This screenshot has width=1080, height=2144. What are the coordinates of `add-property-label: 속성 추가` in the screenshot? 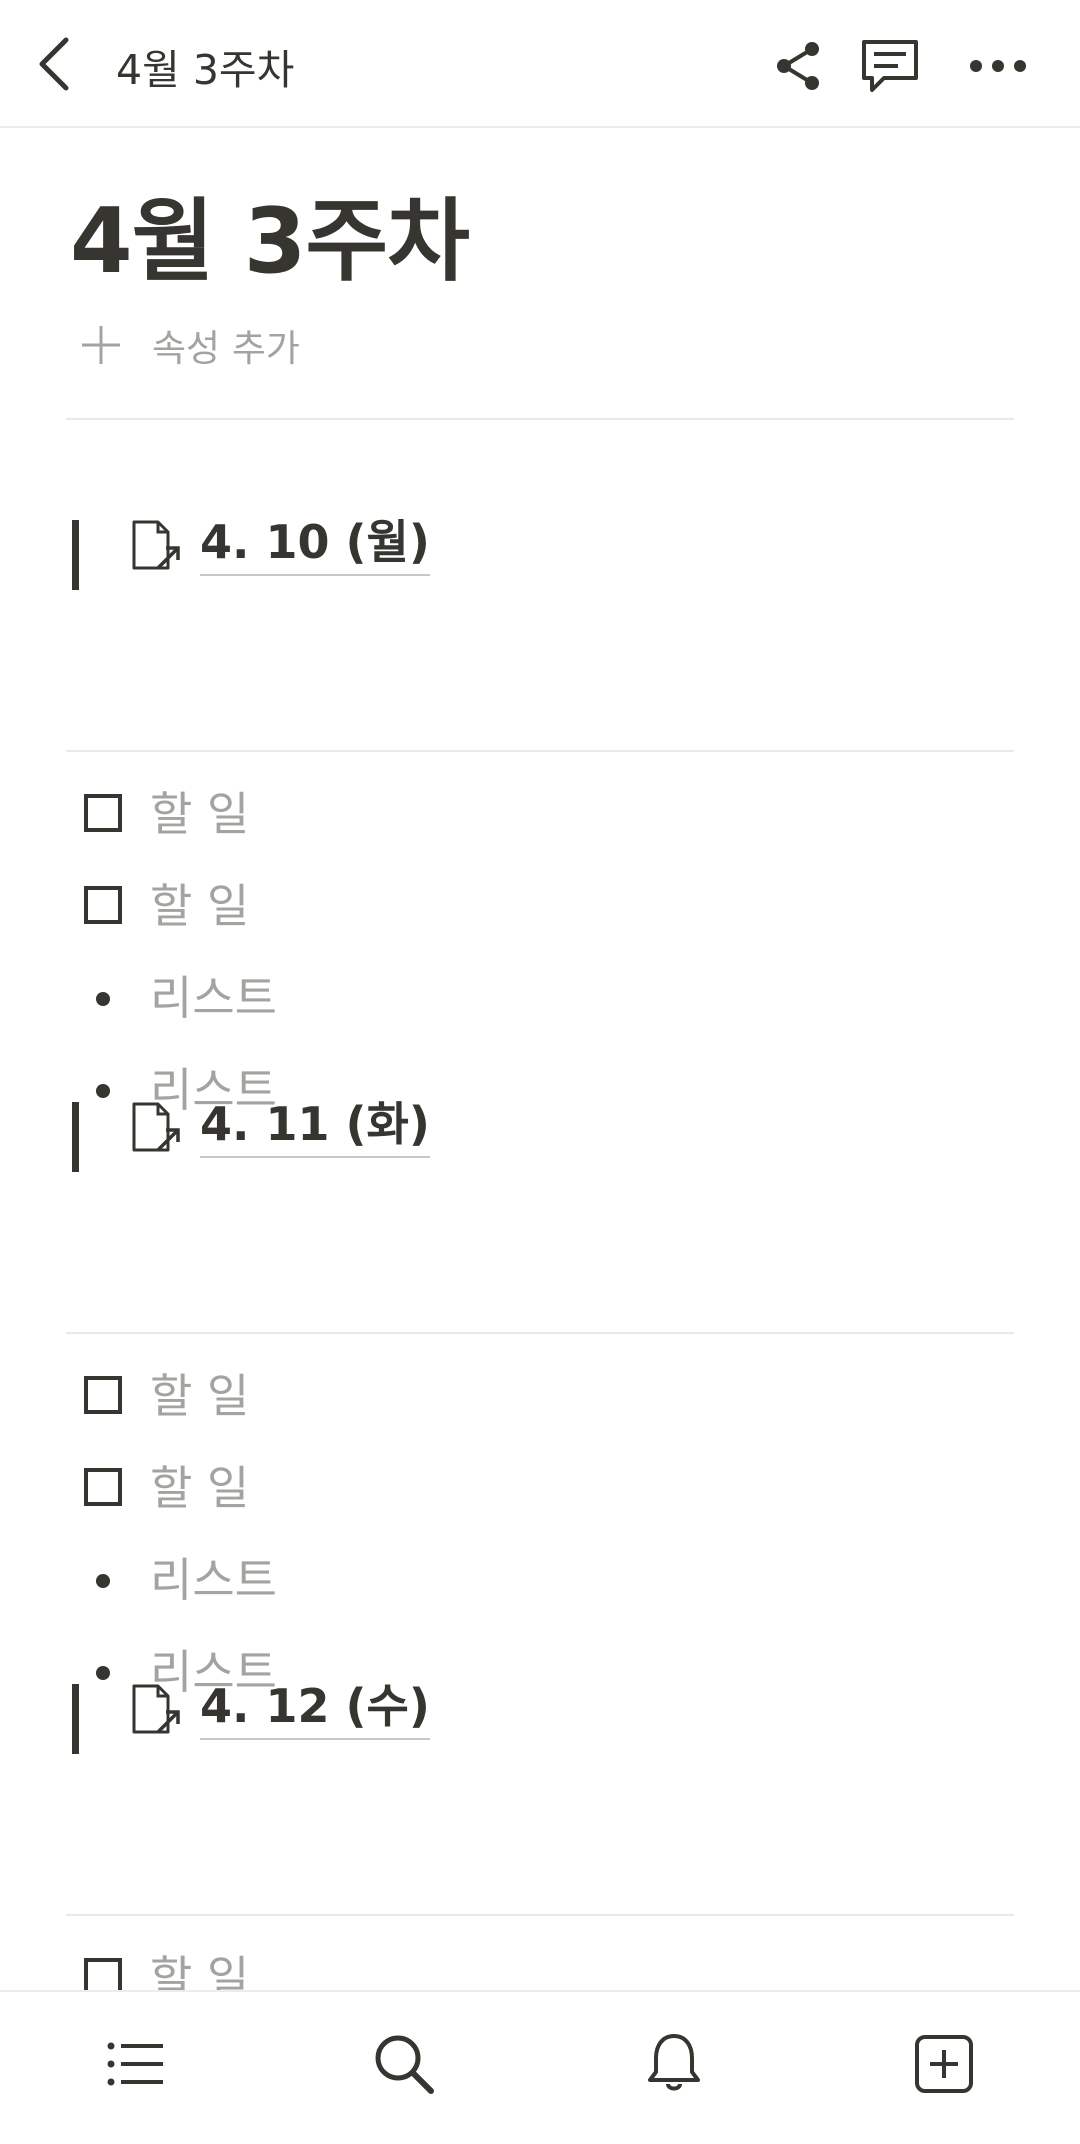 It's located at (226, 348).